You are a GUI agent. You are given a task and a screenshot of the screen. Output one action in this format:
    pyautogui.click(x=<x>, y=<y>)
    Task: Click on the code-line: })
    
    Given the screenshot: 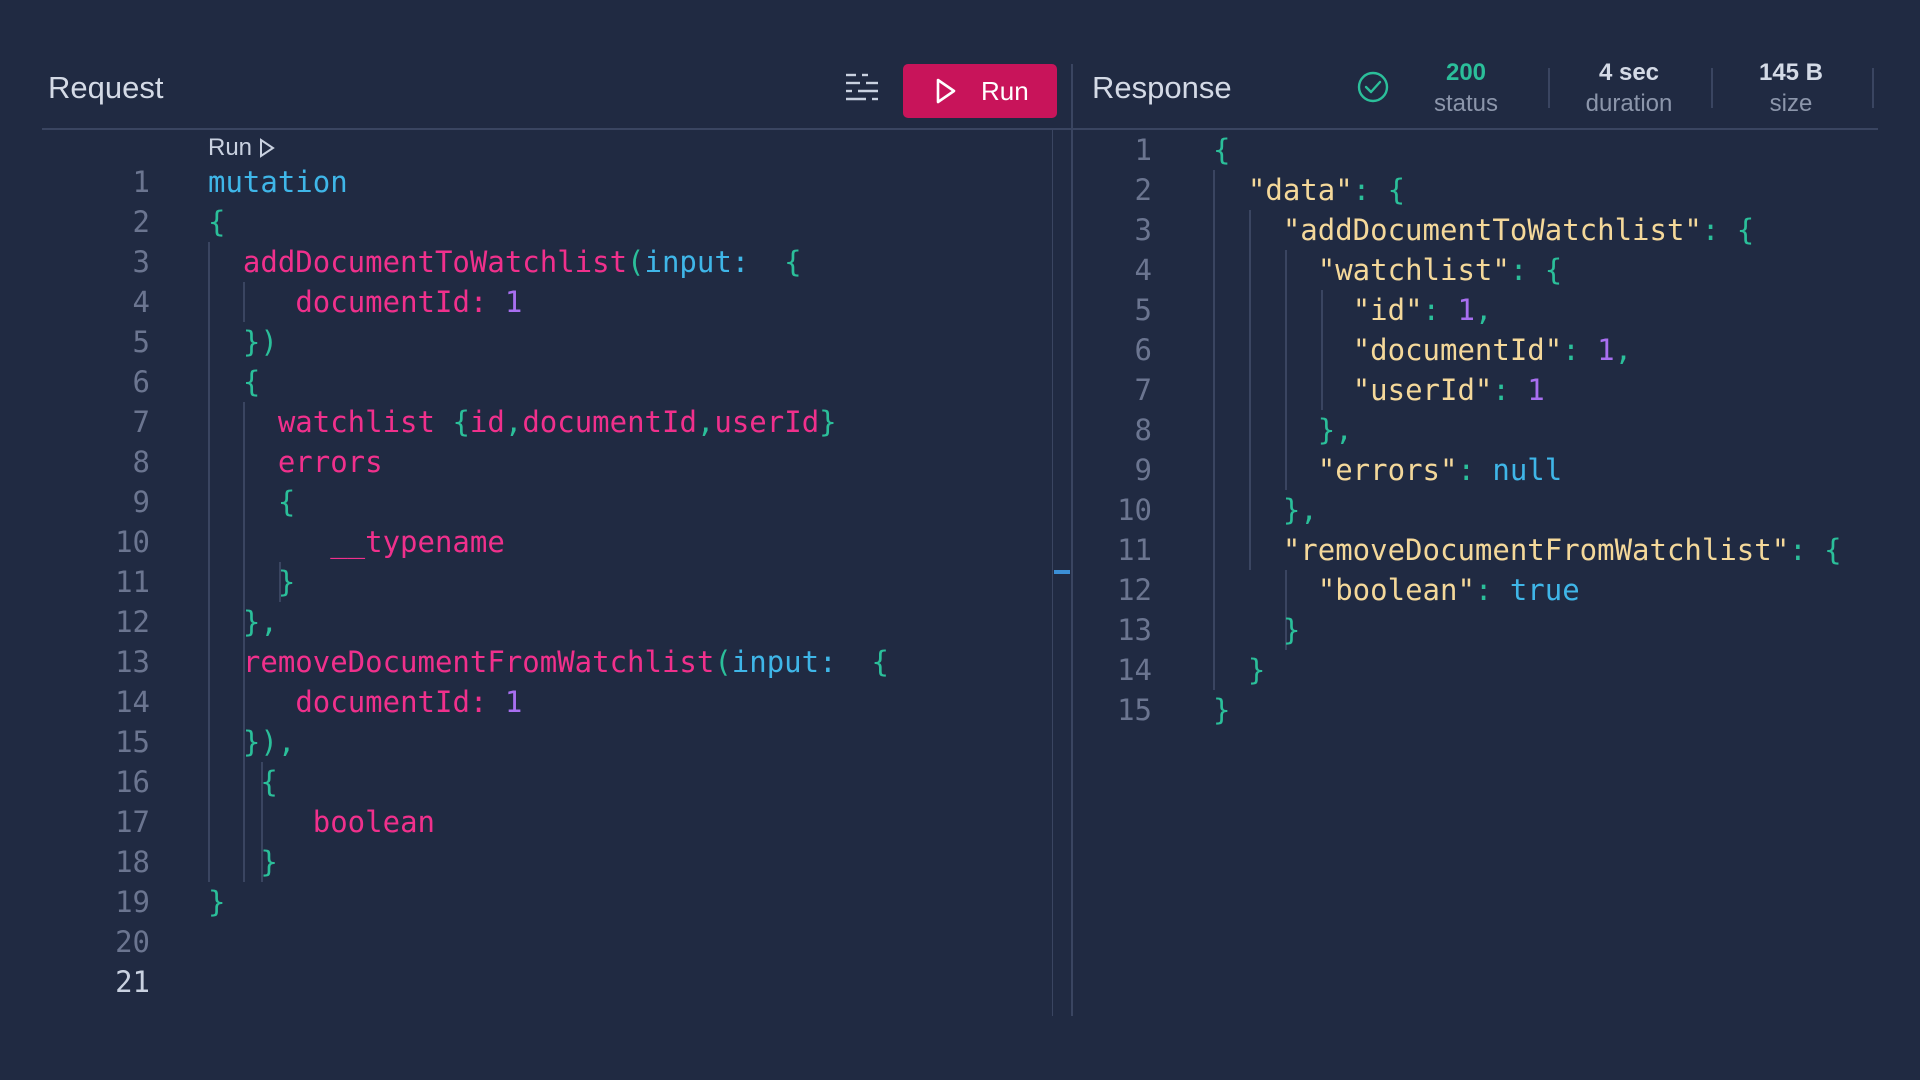 What is the action you would take?
    pyautogui.click(x=243, y=342)
    